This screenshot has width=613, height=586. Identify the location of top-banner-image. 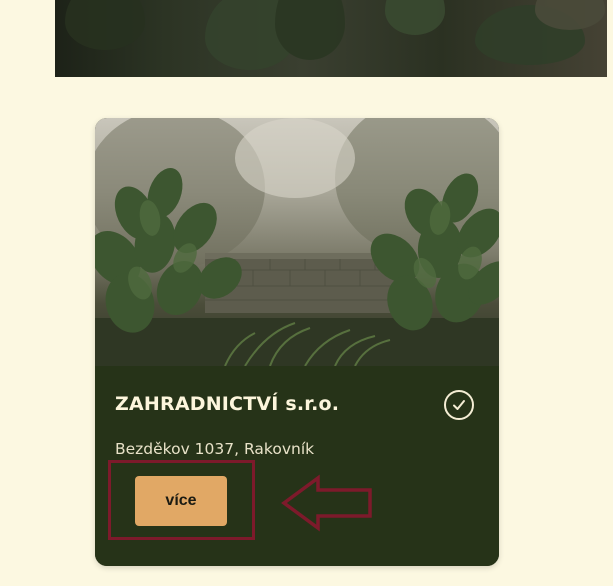
(331, 38).